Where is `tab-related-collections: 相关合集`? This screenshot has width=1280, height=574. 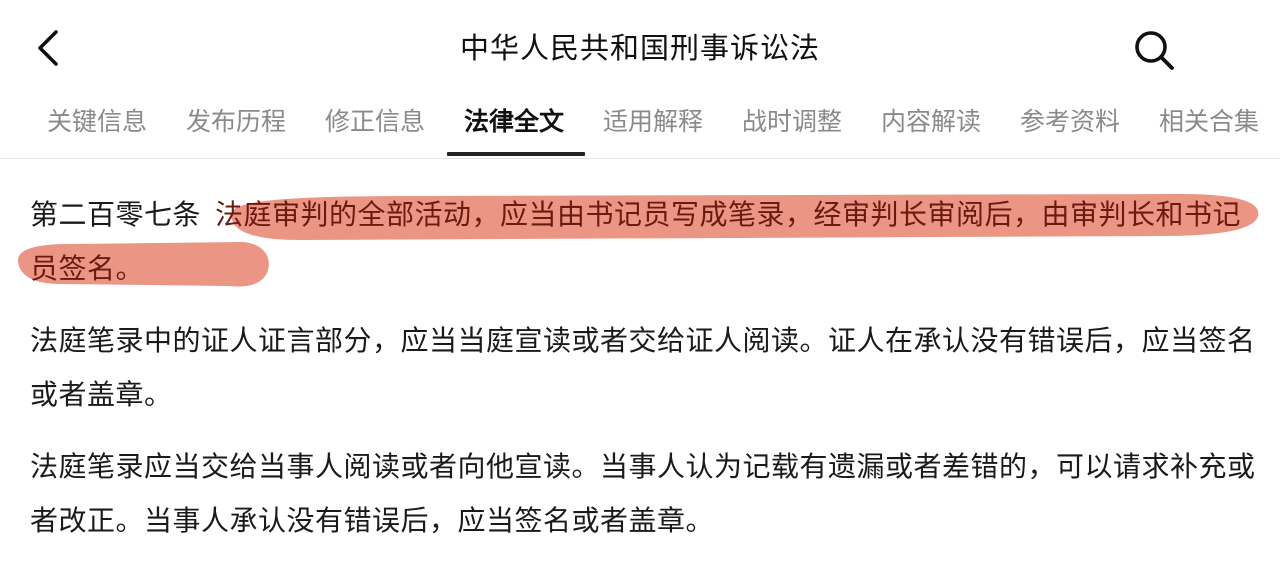 tab-related-collections: 相关合集 is located at coordinates (1209, 126).